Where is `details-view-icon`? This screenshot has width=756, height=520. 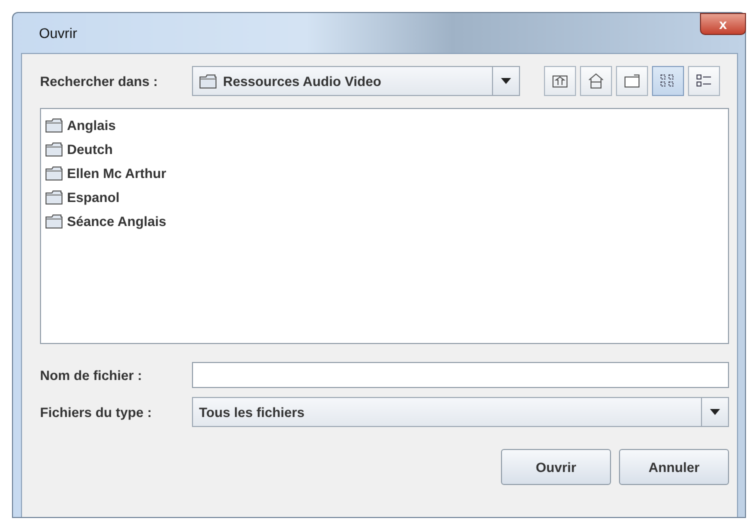
details-view-icon is located at coordinates (704, 80).